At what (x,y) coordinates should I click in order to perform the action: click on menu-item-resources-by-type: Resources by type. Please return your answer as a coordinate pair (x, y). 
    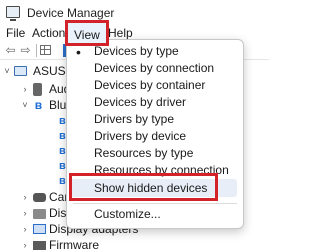
    Looking at the image, I should click on (143, 153).